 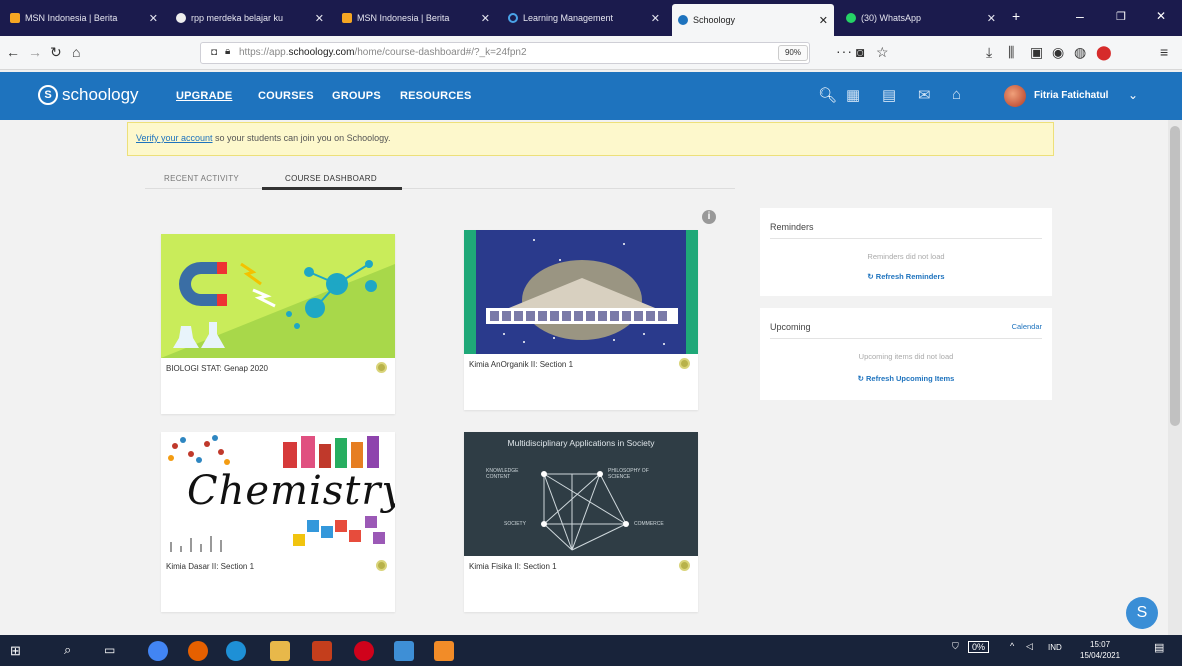 What do you see at coordinates (906, 378) in the screenshot?
I see `refresh-upcoming-link: ↻ Refresh Upcoming Items` at bounding box center [906, 378].